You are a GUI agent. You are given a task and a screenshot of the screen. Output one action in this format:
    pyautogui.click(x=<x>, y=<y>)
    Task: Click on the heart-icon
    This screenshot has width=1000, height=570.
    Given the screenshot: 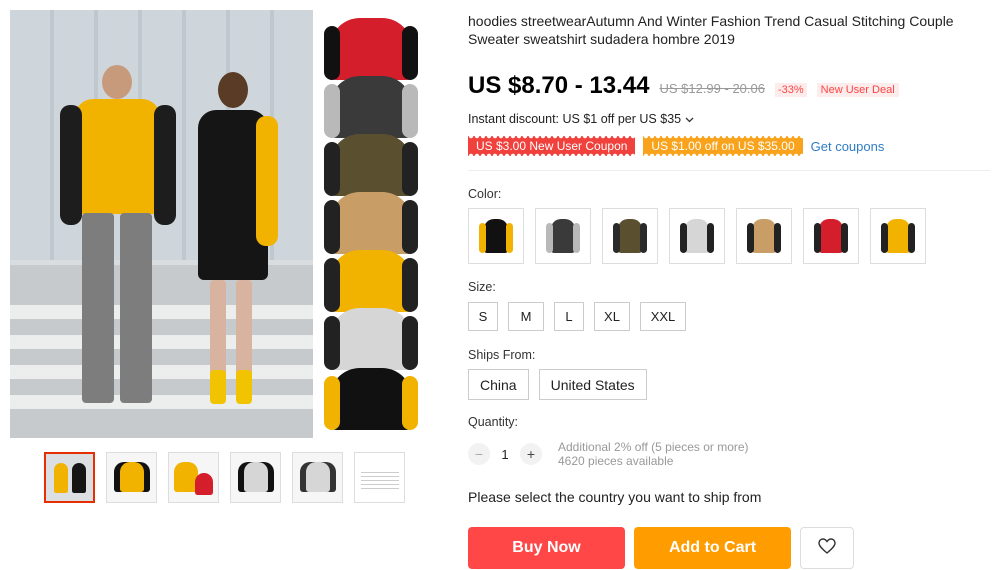 What is the action you would take?
    pyautogui.click(x=827, y=548)
    